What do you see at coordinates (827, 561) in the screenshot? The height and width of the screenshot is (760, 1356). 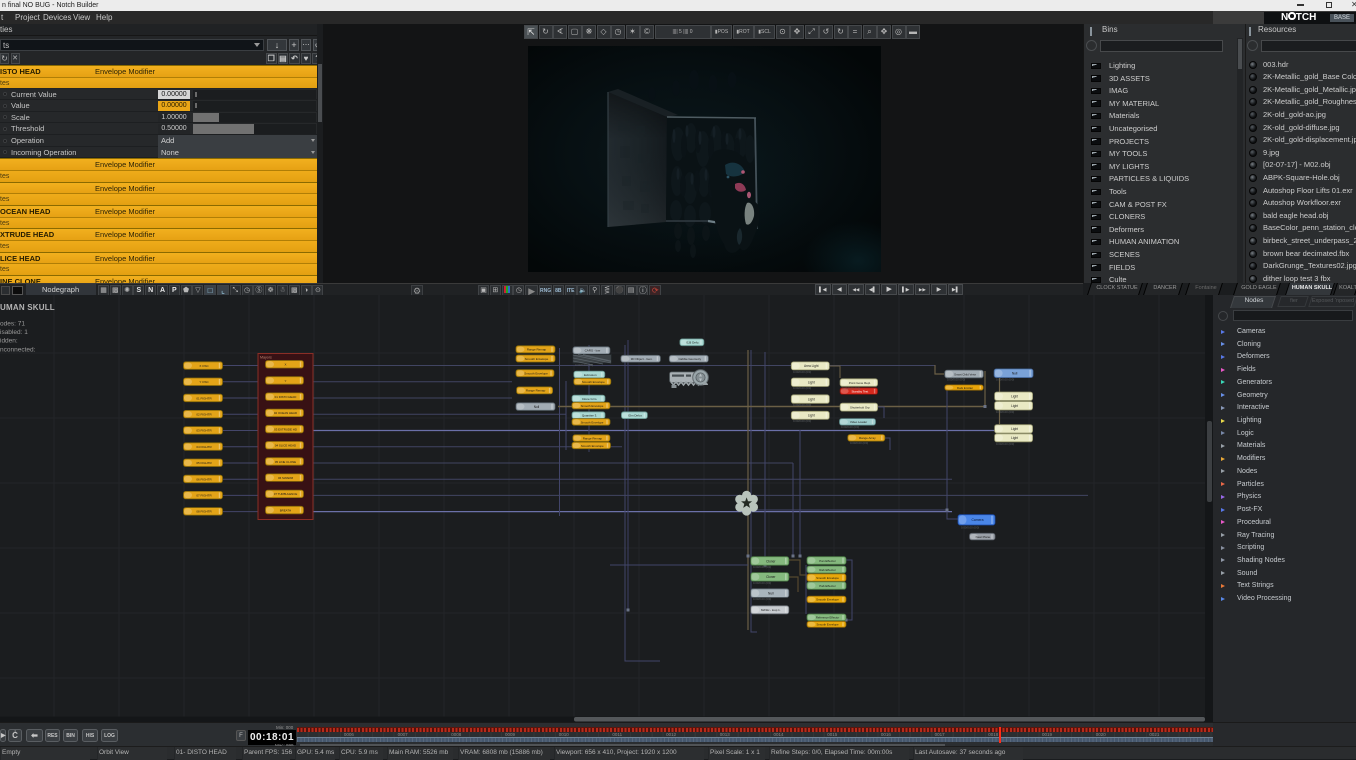 I see `svg-text: Pan Effector` at bounding box center [827, 561].